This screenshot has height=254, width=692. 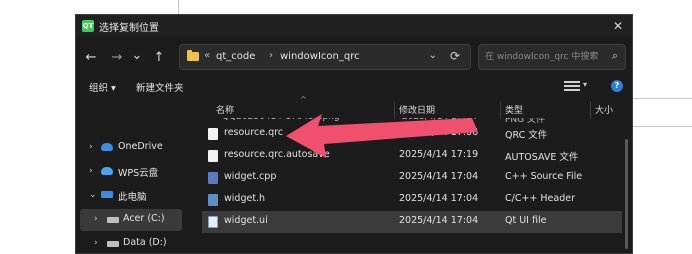 What do you see at coordinates (615, 56) in the screenshot?
I see `search-icon: ⌕` at bounding box center [615, 56].